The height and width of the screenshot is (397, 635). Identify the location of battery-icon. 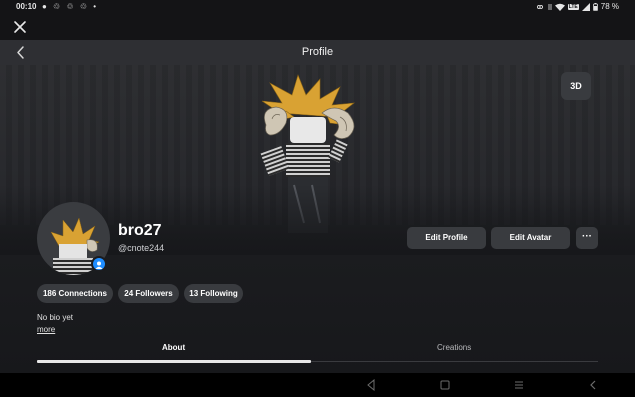
(595, 6).